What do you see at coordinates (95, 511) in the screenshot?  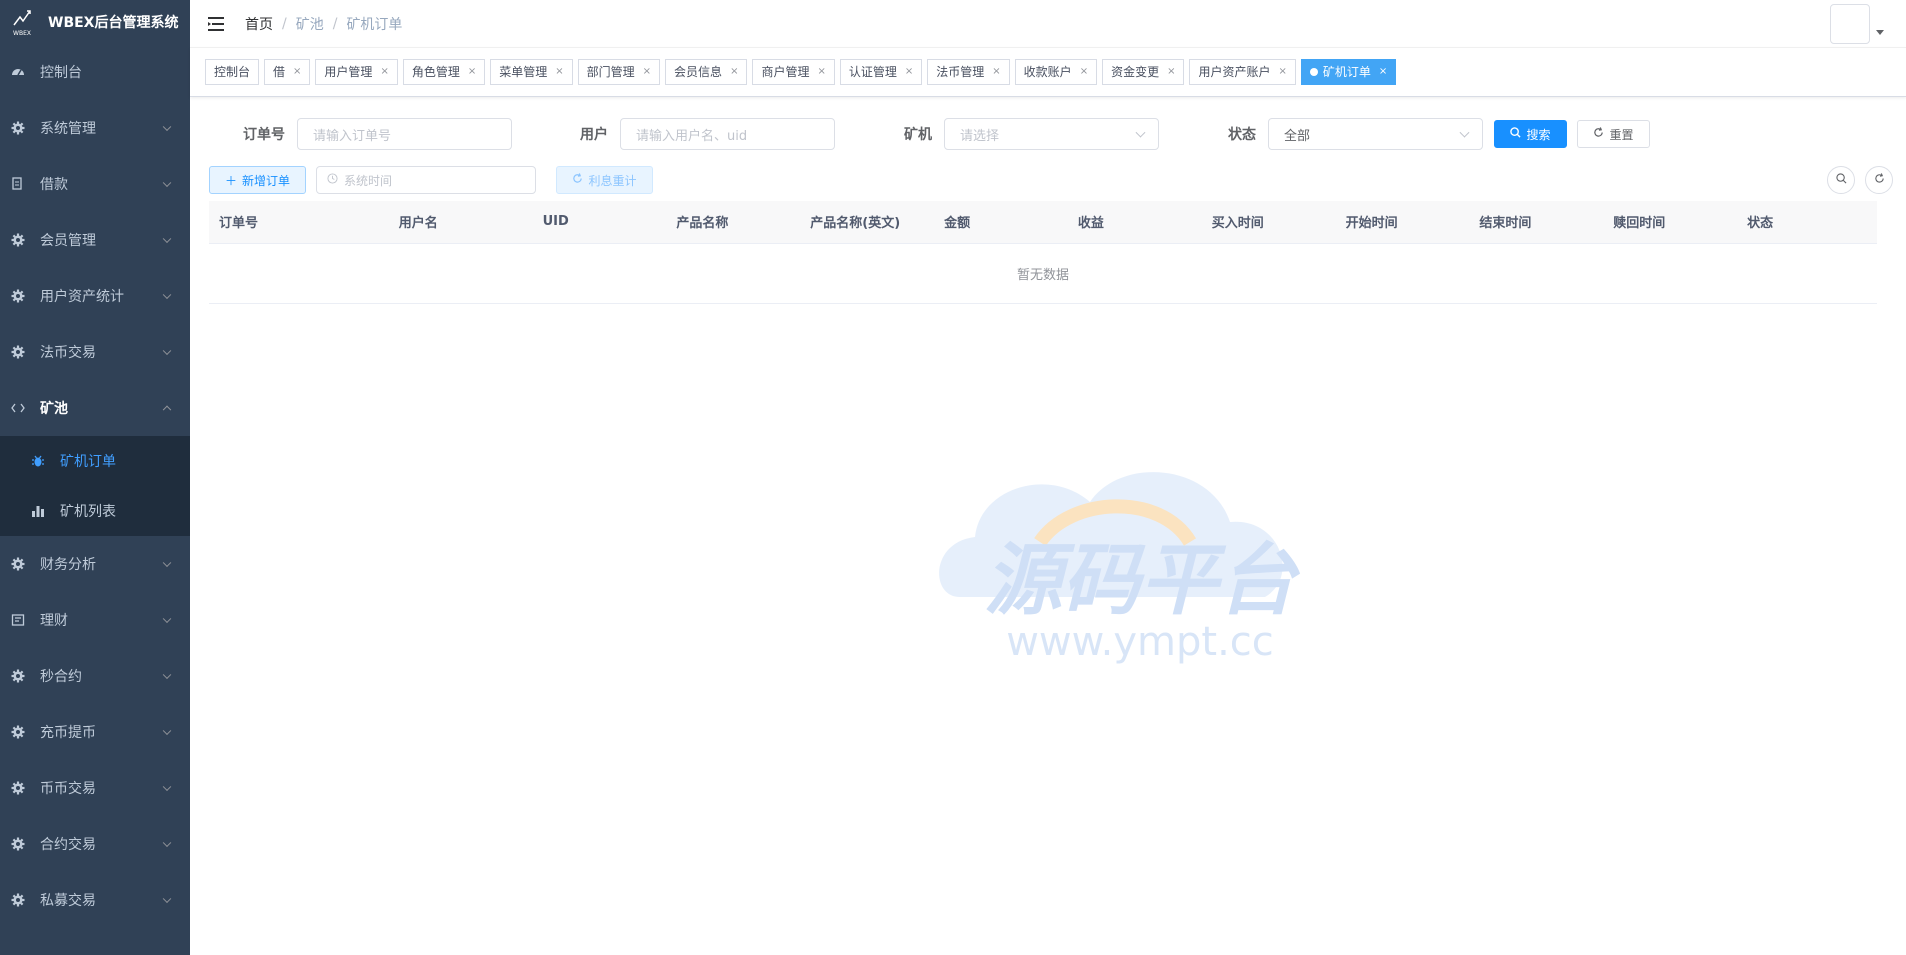 I see `sidebar-subitem: 矿机列表` at bounding box center [95, 511].